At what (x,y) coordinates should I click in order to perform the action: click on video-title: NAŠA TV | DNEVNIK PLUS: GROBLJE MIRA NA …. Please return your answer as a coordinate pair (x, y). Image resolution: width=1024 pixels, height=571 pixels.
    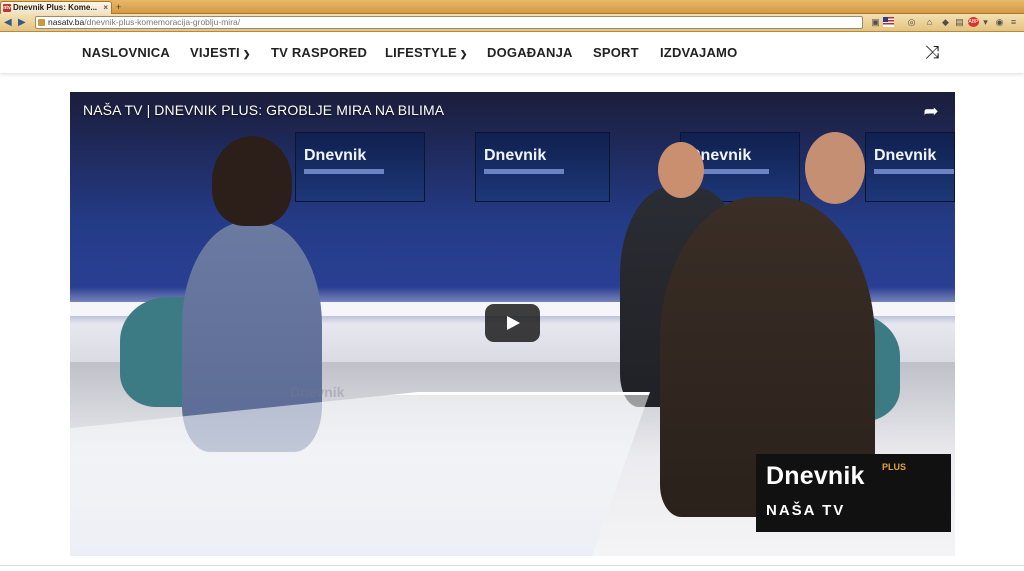
    Looking at the image, I should click on (263, 110).